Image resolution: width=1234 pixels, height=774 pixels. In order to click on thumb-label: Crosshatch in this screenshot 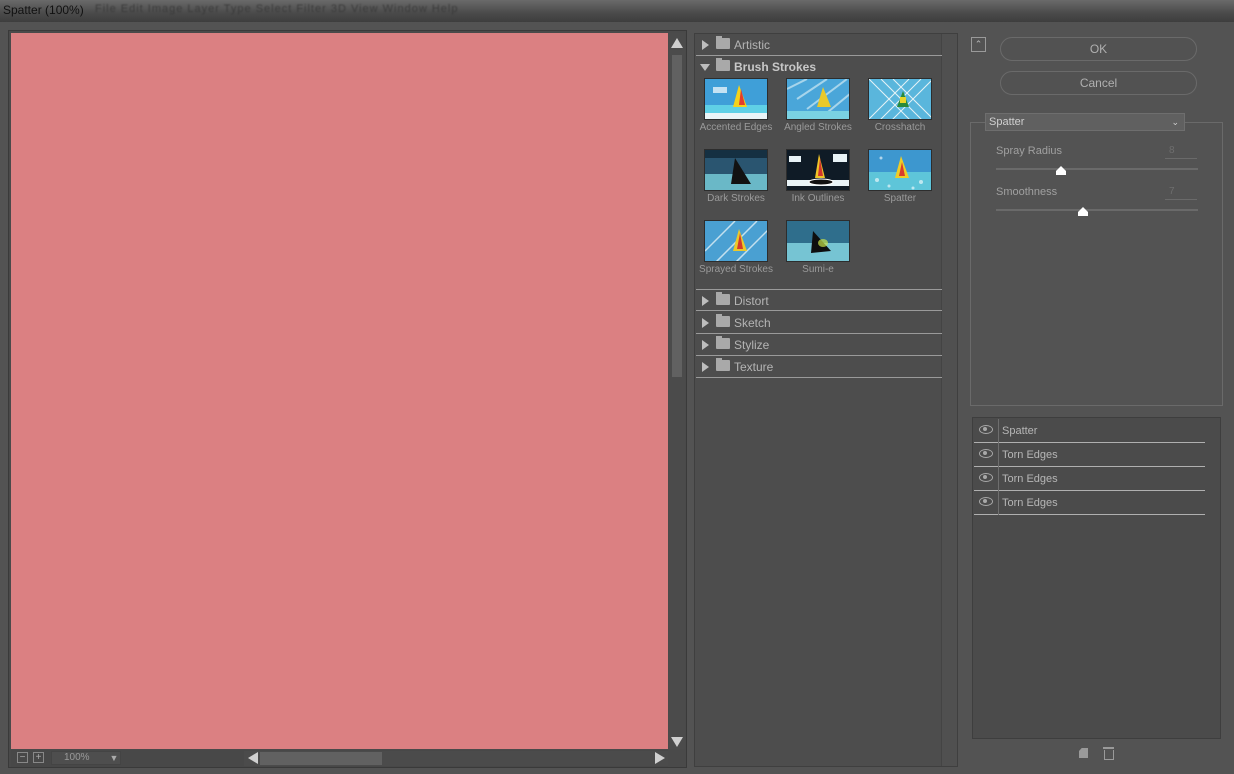, I will do `click(900, 127)`.